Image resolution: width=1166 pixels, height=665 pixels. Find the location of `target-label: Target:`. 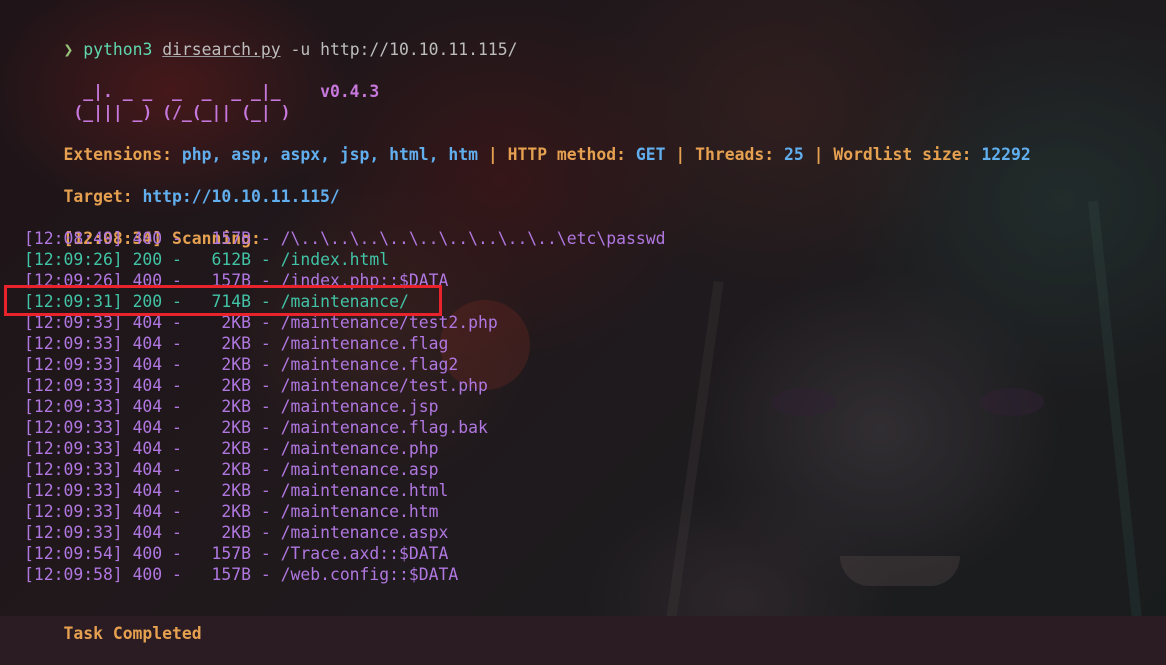

target-label: Target: is located at coordinates (98, 196).